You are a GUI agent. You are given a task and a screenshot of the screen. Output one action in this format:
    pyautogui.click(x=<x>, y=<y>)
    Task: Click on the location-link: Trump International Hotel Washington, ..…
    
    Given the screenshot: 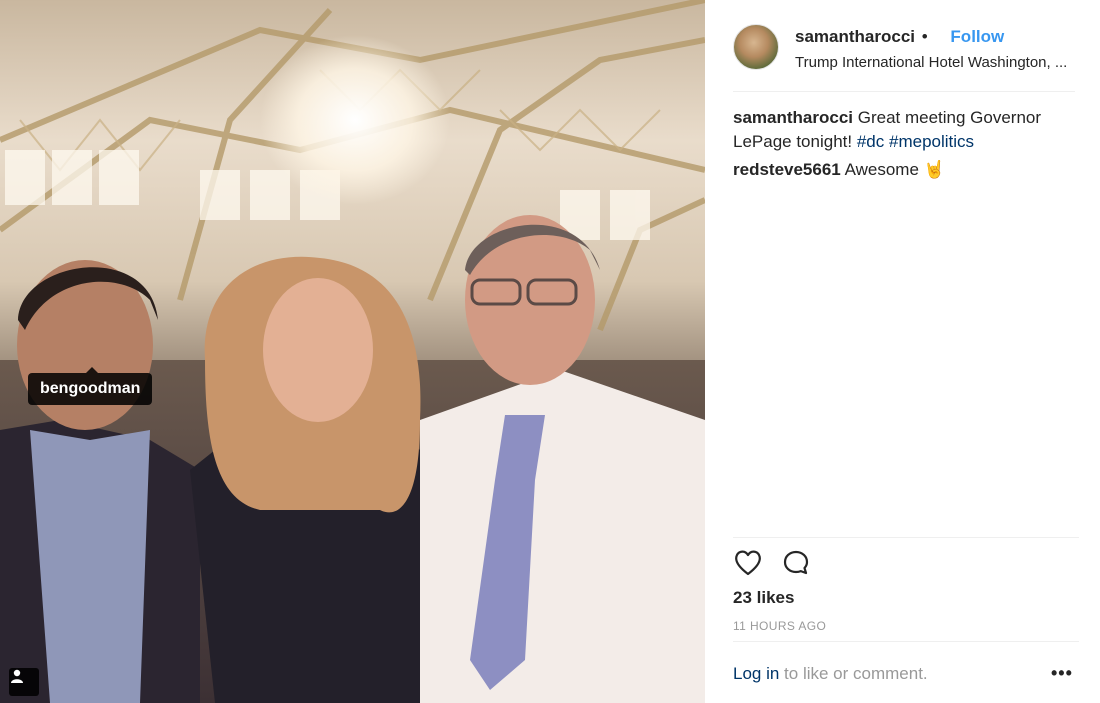 What is the action you would take?
    pyautogui.click(x=935, y=62)
    